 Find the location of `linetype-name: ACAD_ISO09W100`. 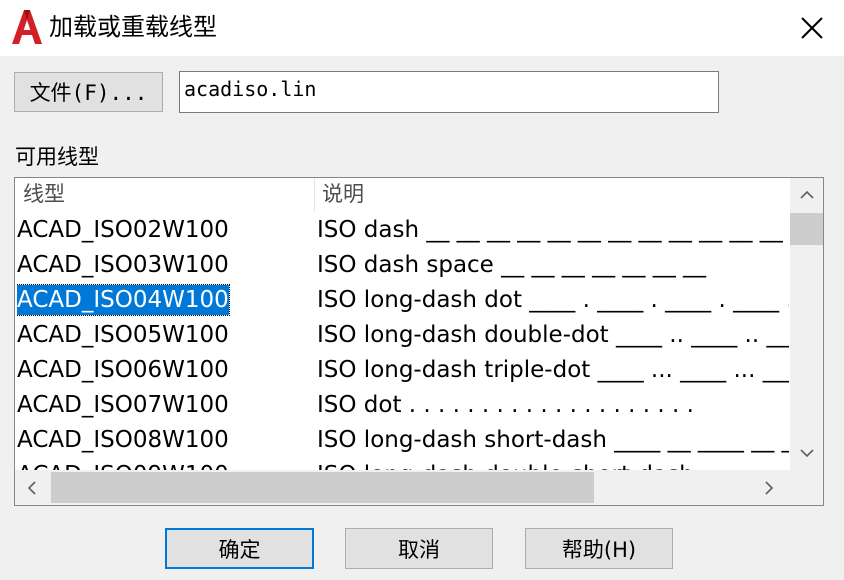

linetype-name: ACAD_ISO09W100 is located at coordinates (123, 465).